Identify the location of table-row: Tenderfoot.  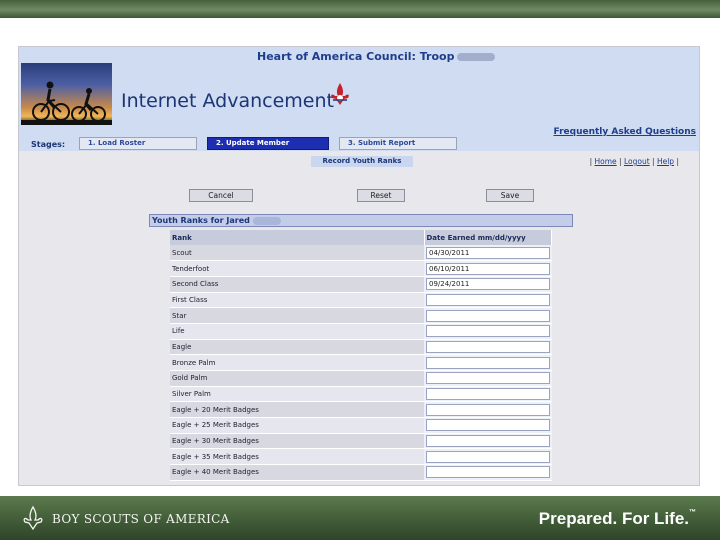
(361, 268).